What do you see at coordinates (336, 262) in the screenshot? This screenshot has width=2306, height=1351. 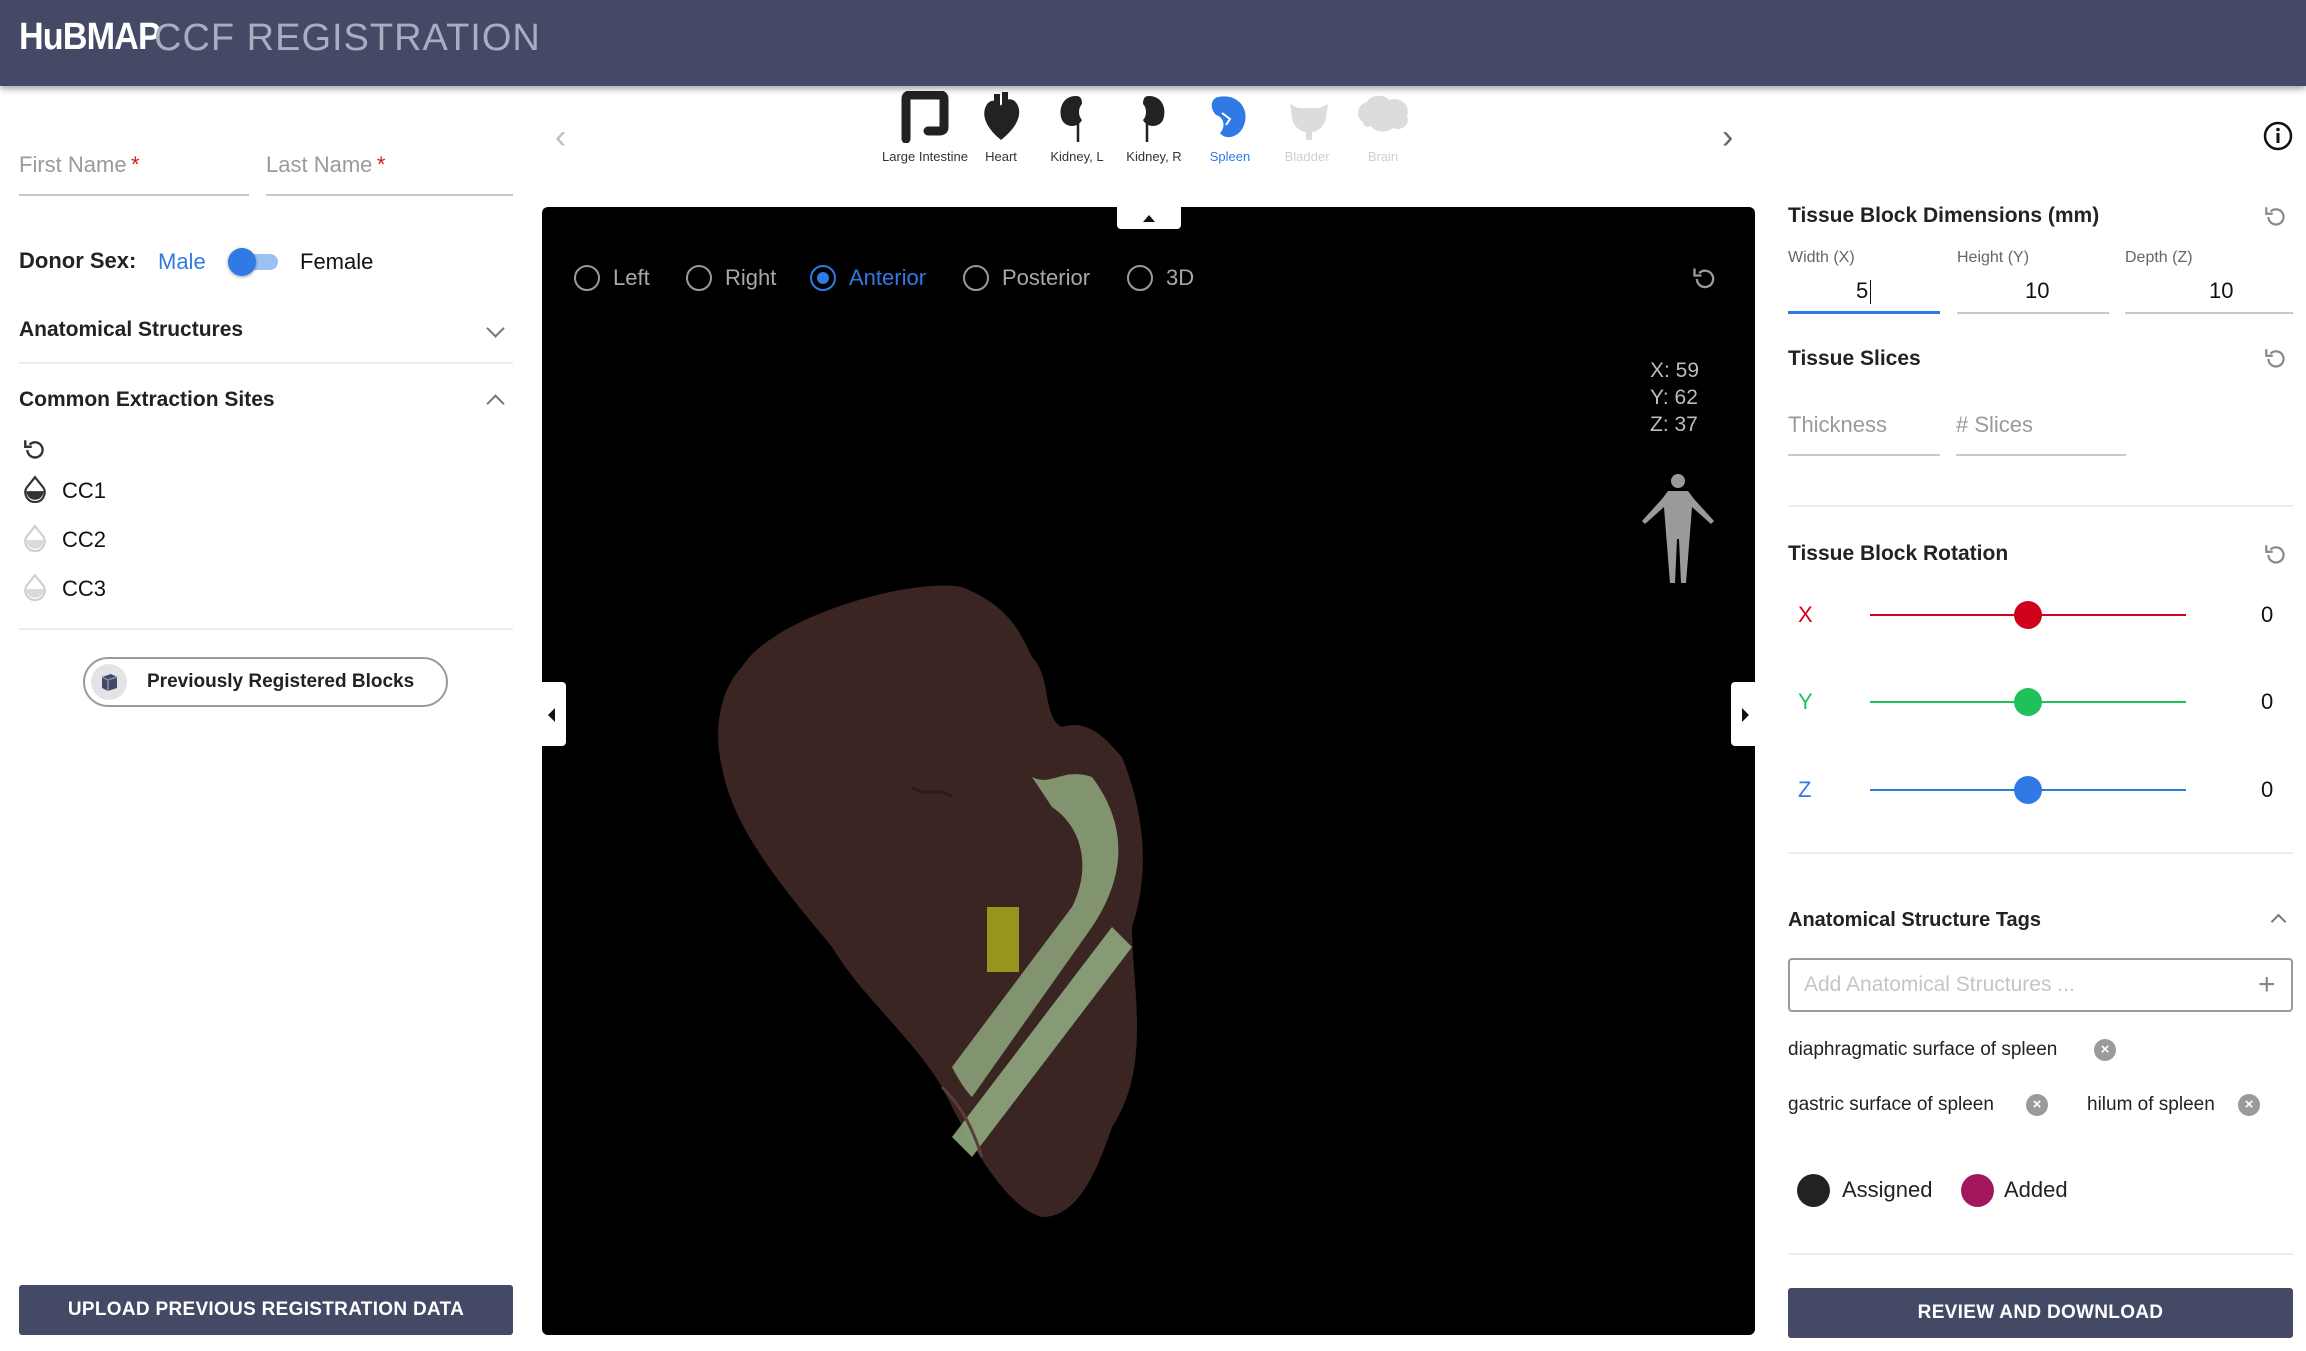 I see `sex-female-label: Female` at bounding box center [336, 262].